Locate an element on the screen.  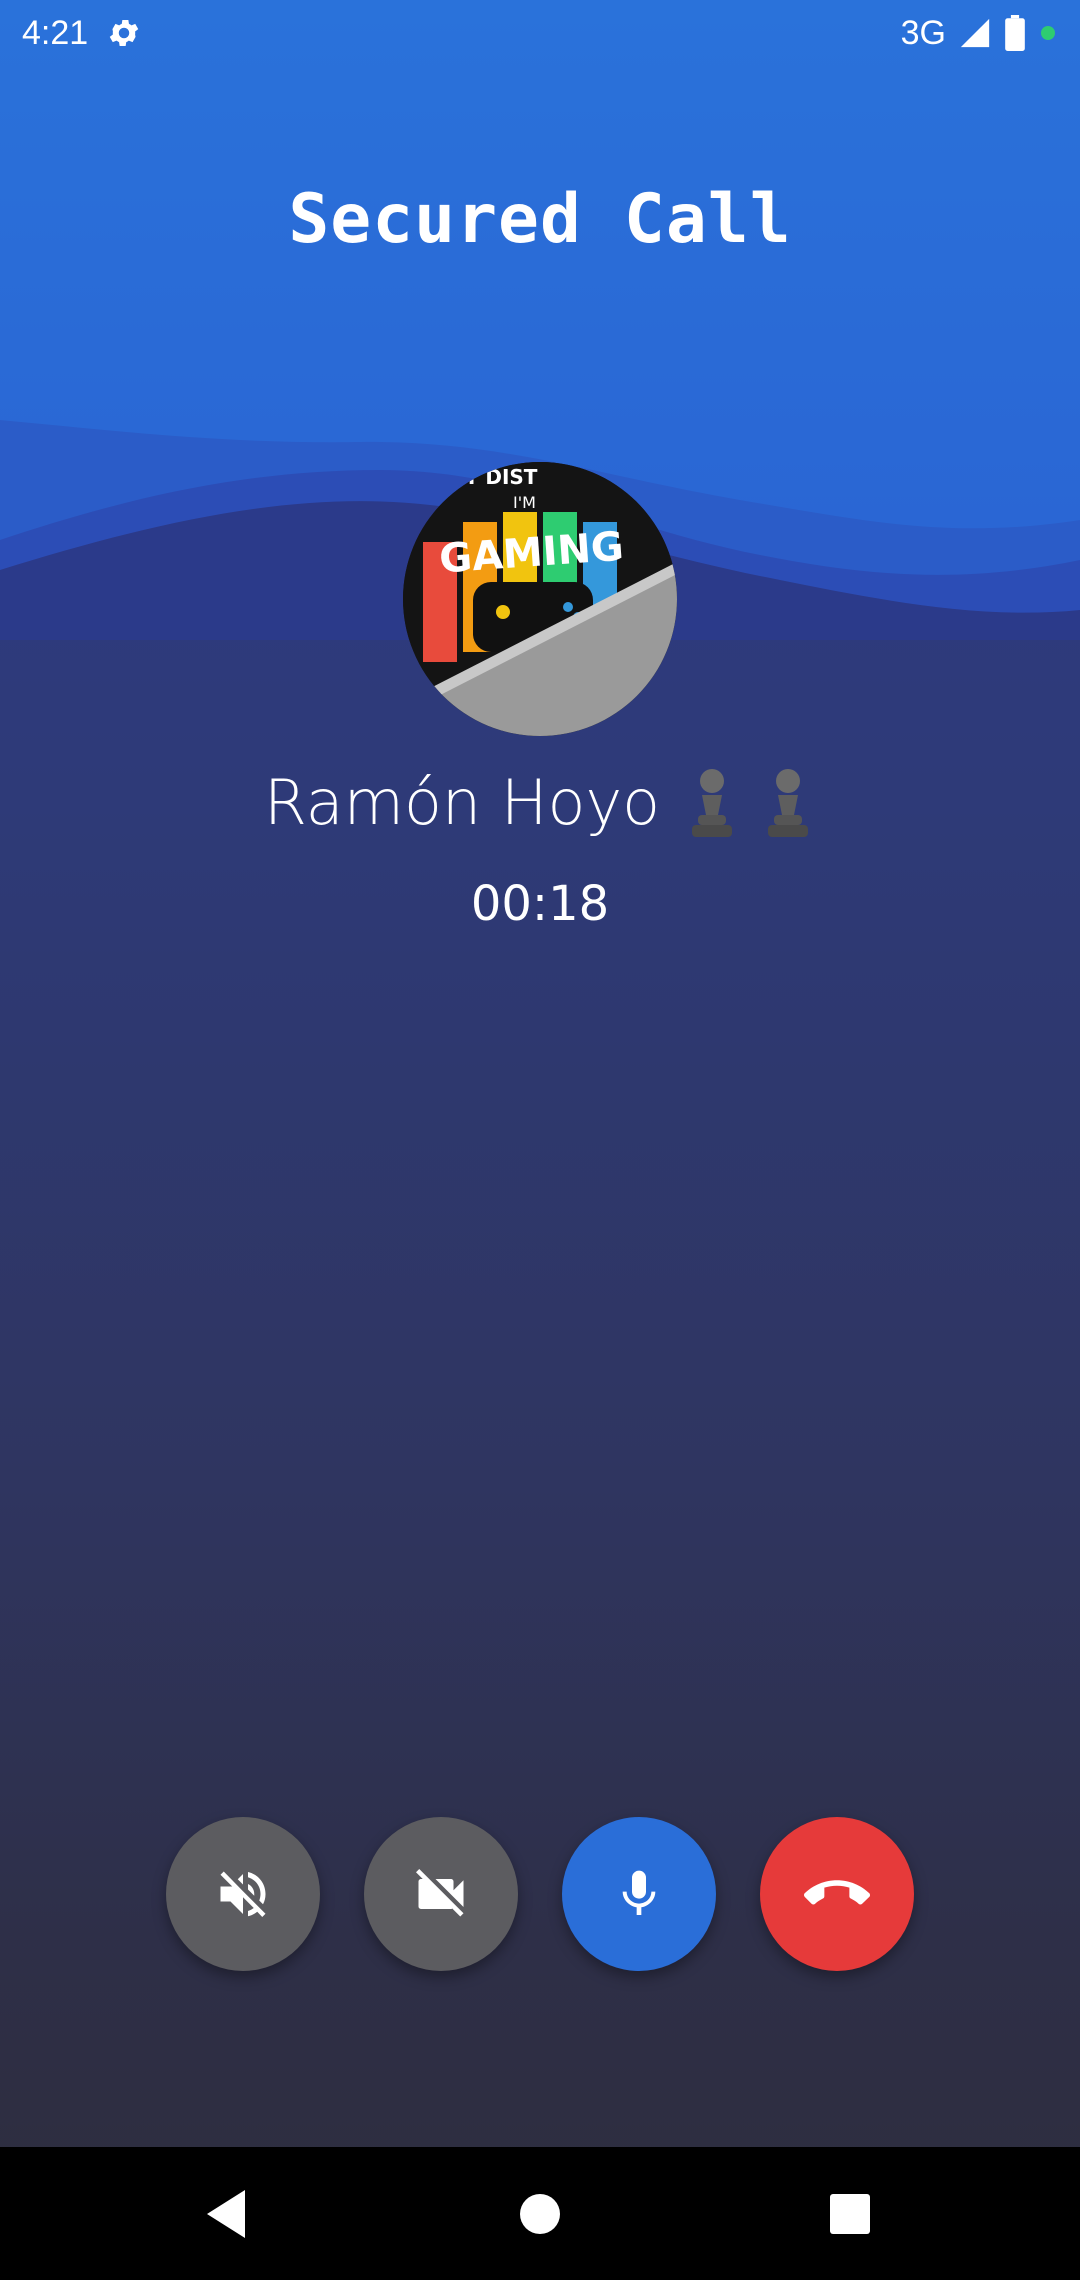
video-off-button is located at coordinates (441, 1894).